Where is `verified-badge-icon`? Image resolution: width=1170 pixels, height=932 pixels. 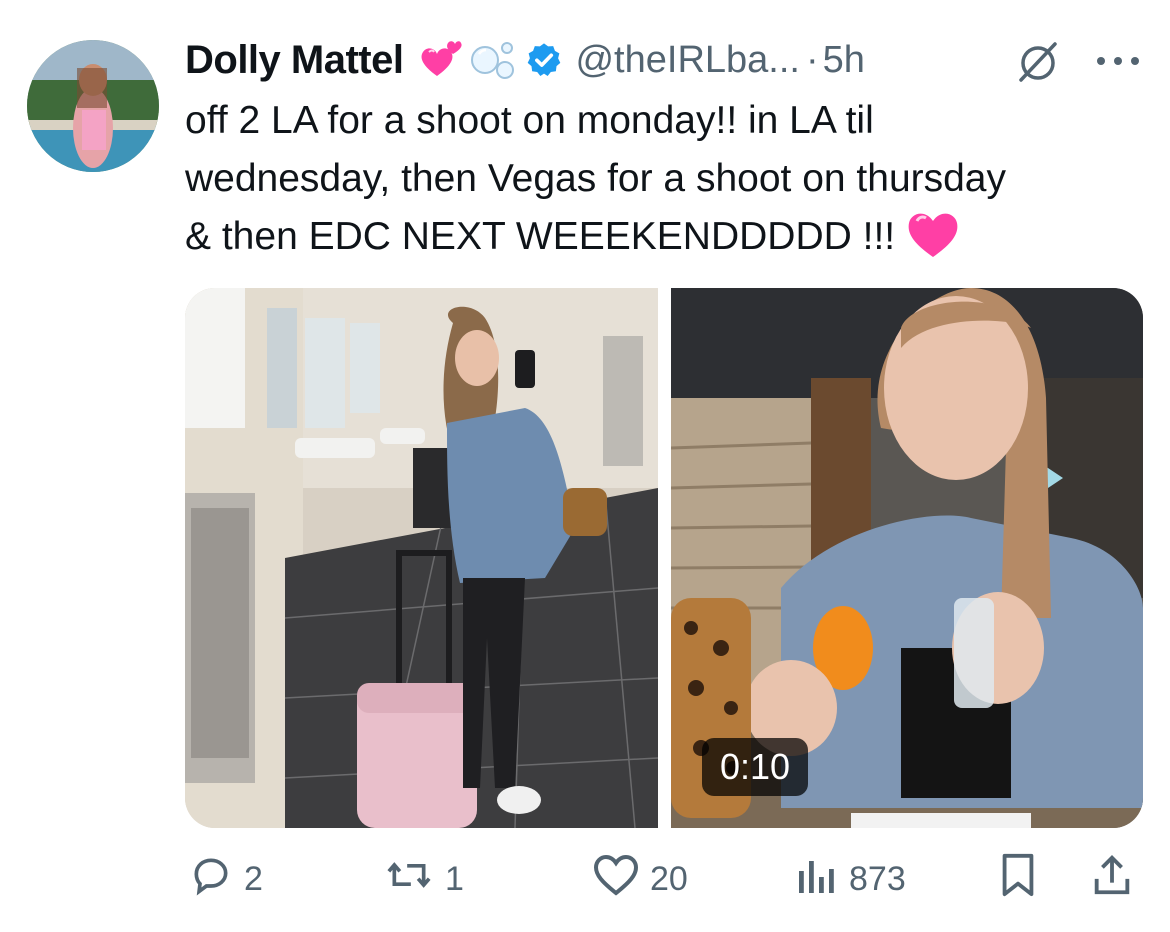
verified-badge-icon is located at coordinates (544, 60).